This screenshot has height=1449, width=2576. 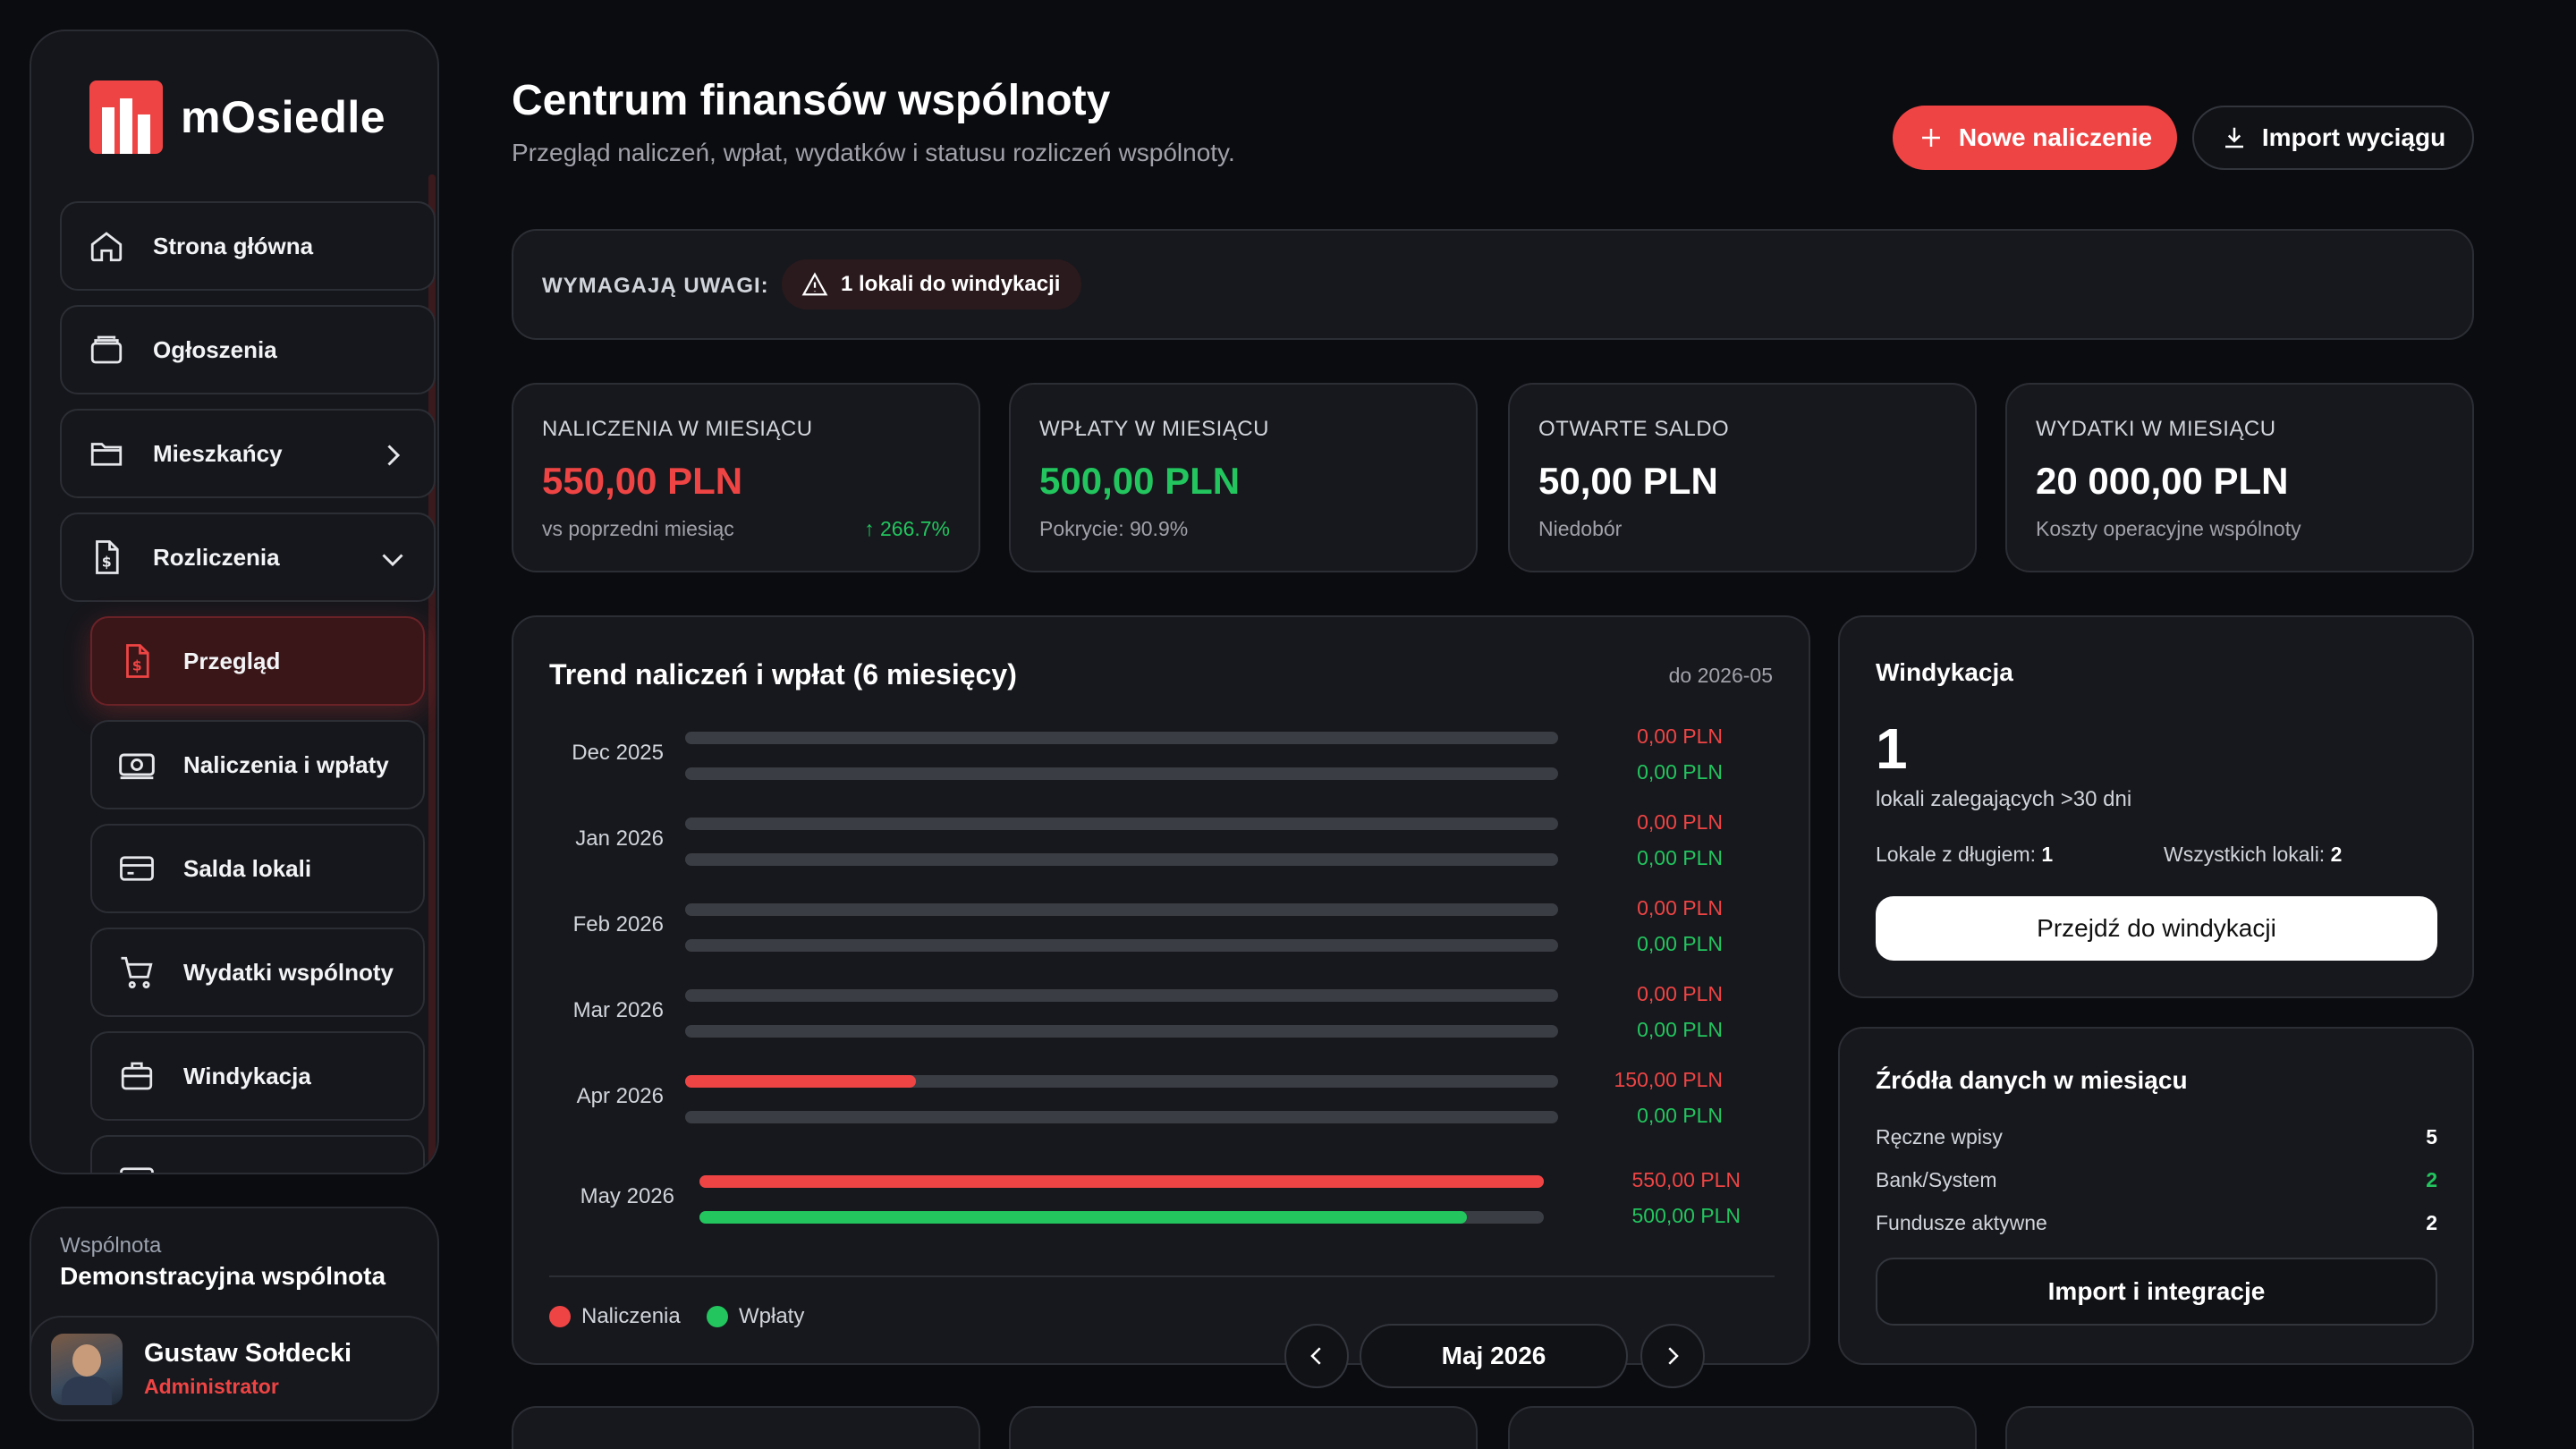 I want to click on chart-category-label: Feb 2026, so click(x=618, y=924).